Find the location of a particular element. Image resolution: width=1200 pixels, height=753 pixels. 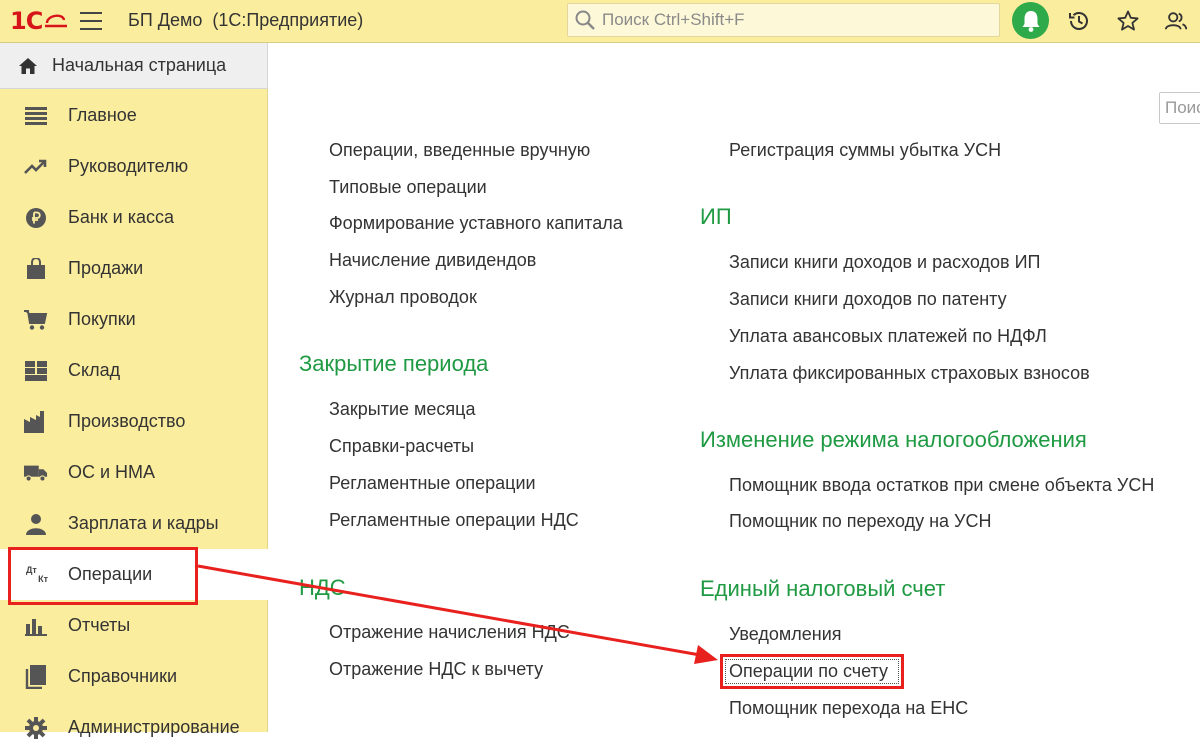

sidebar-item-assets: ОС и НМА is located at coordinates (134, 472).